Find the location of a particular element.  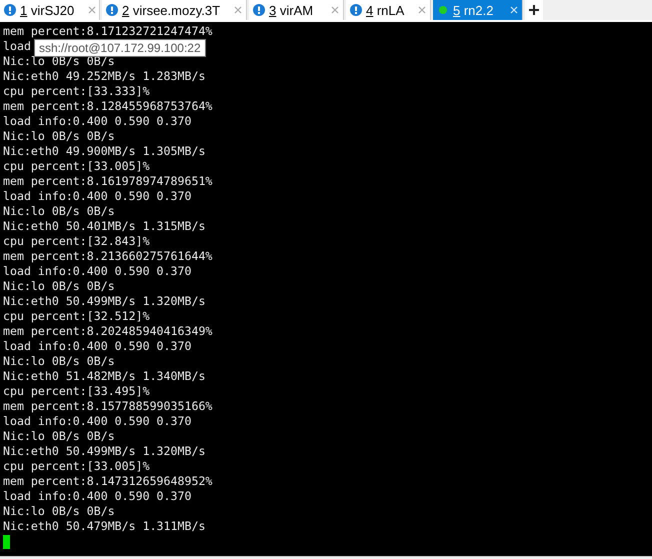

terminal-line: mem percent:8.171232721247474% is located at coordinates (107, 31).